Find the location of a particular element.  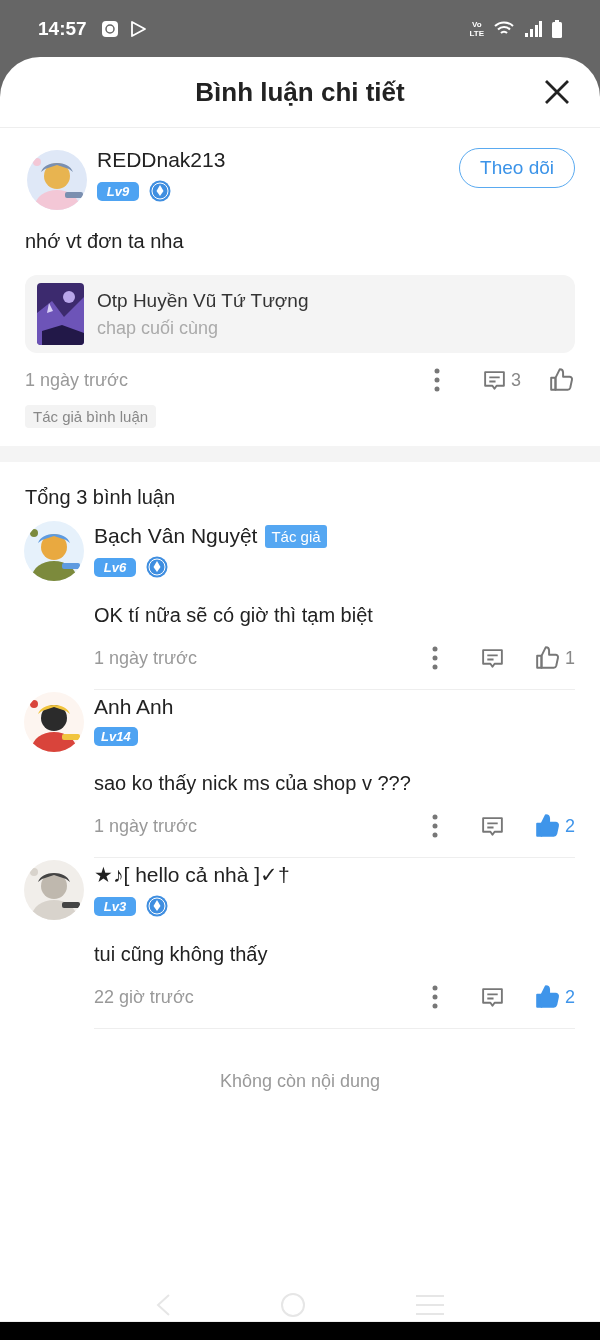

close-button is located at coordinates (557, 92).